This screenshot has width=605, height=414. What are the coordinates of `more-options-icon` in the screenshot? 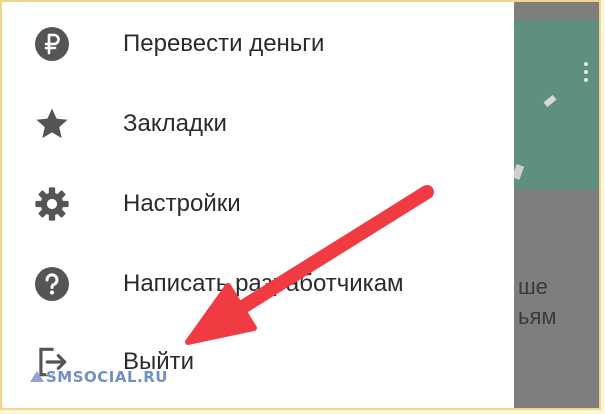 It's located at (586, 74).